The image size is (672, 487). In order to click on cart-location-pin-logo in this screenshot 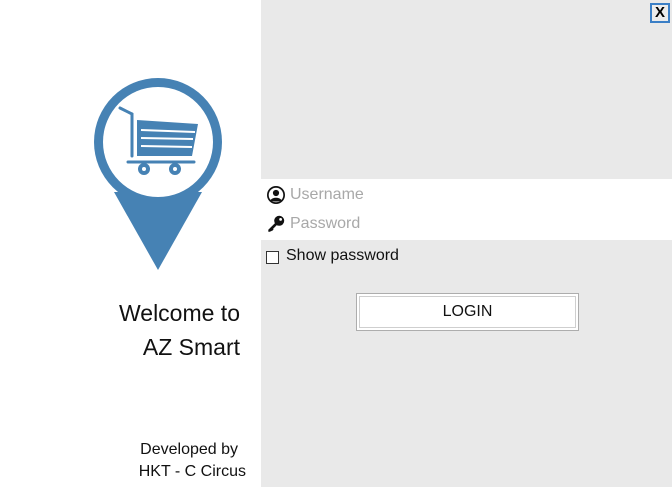, I will do `click(158, 174)`.